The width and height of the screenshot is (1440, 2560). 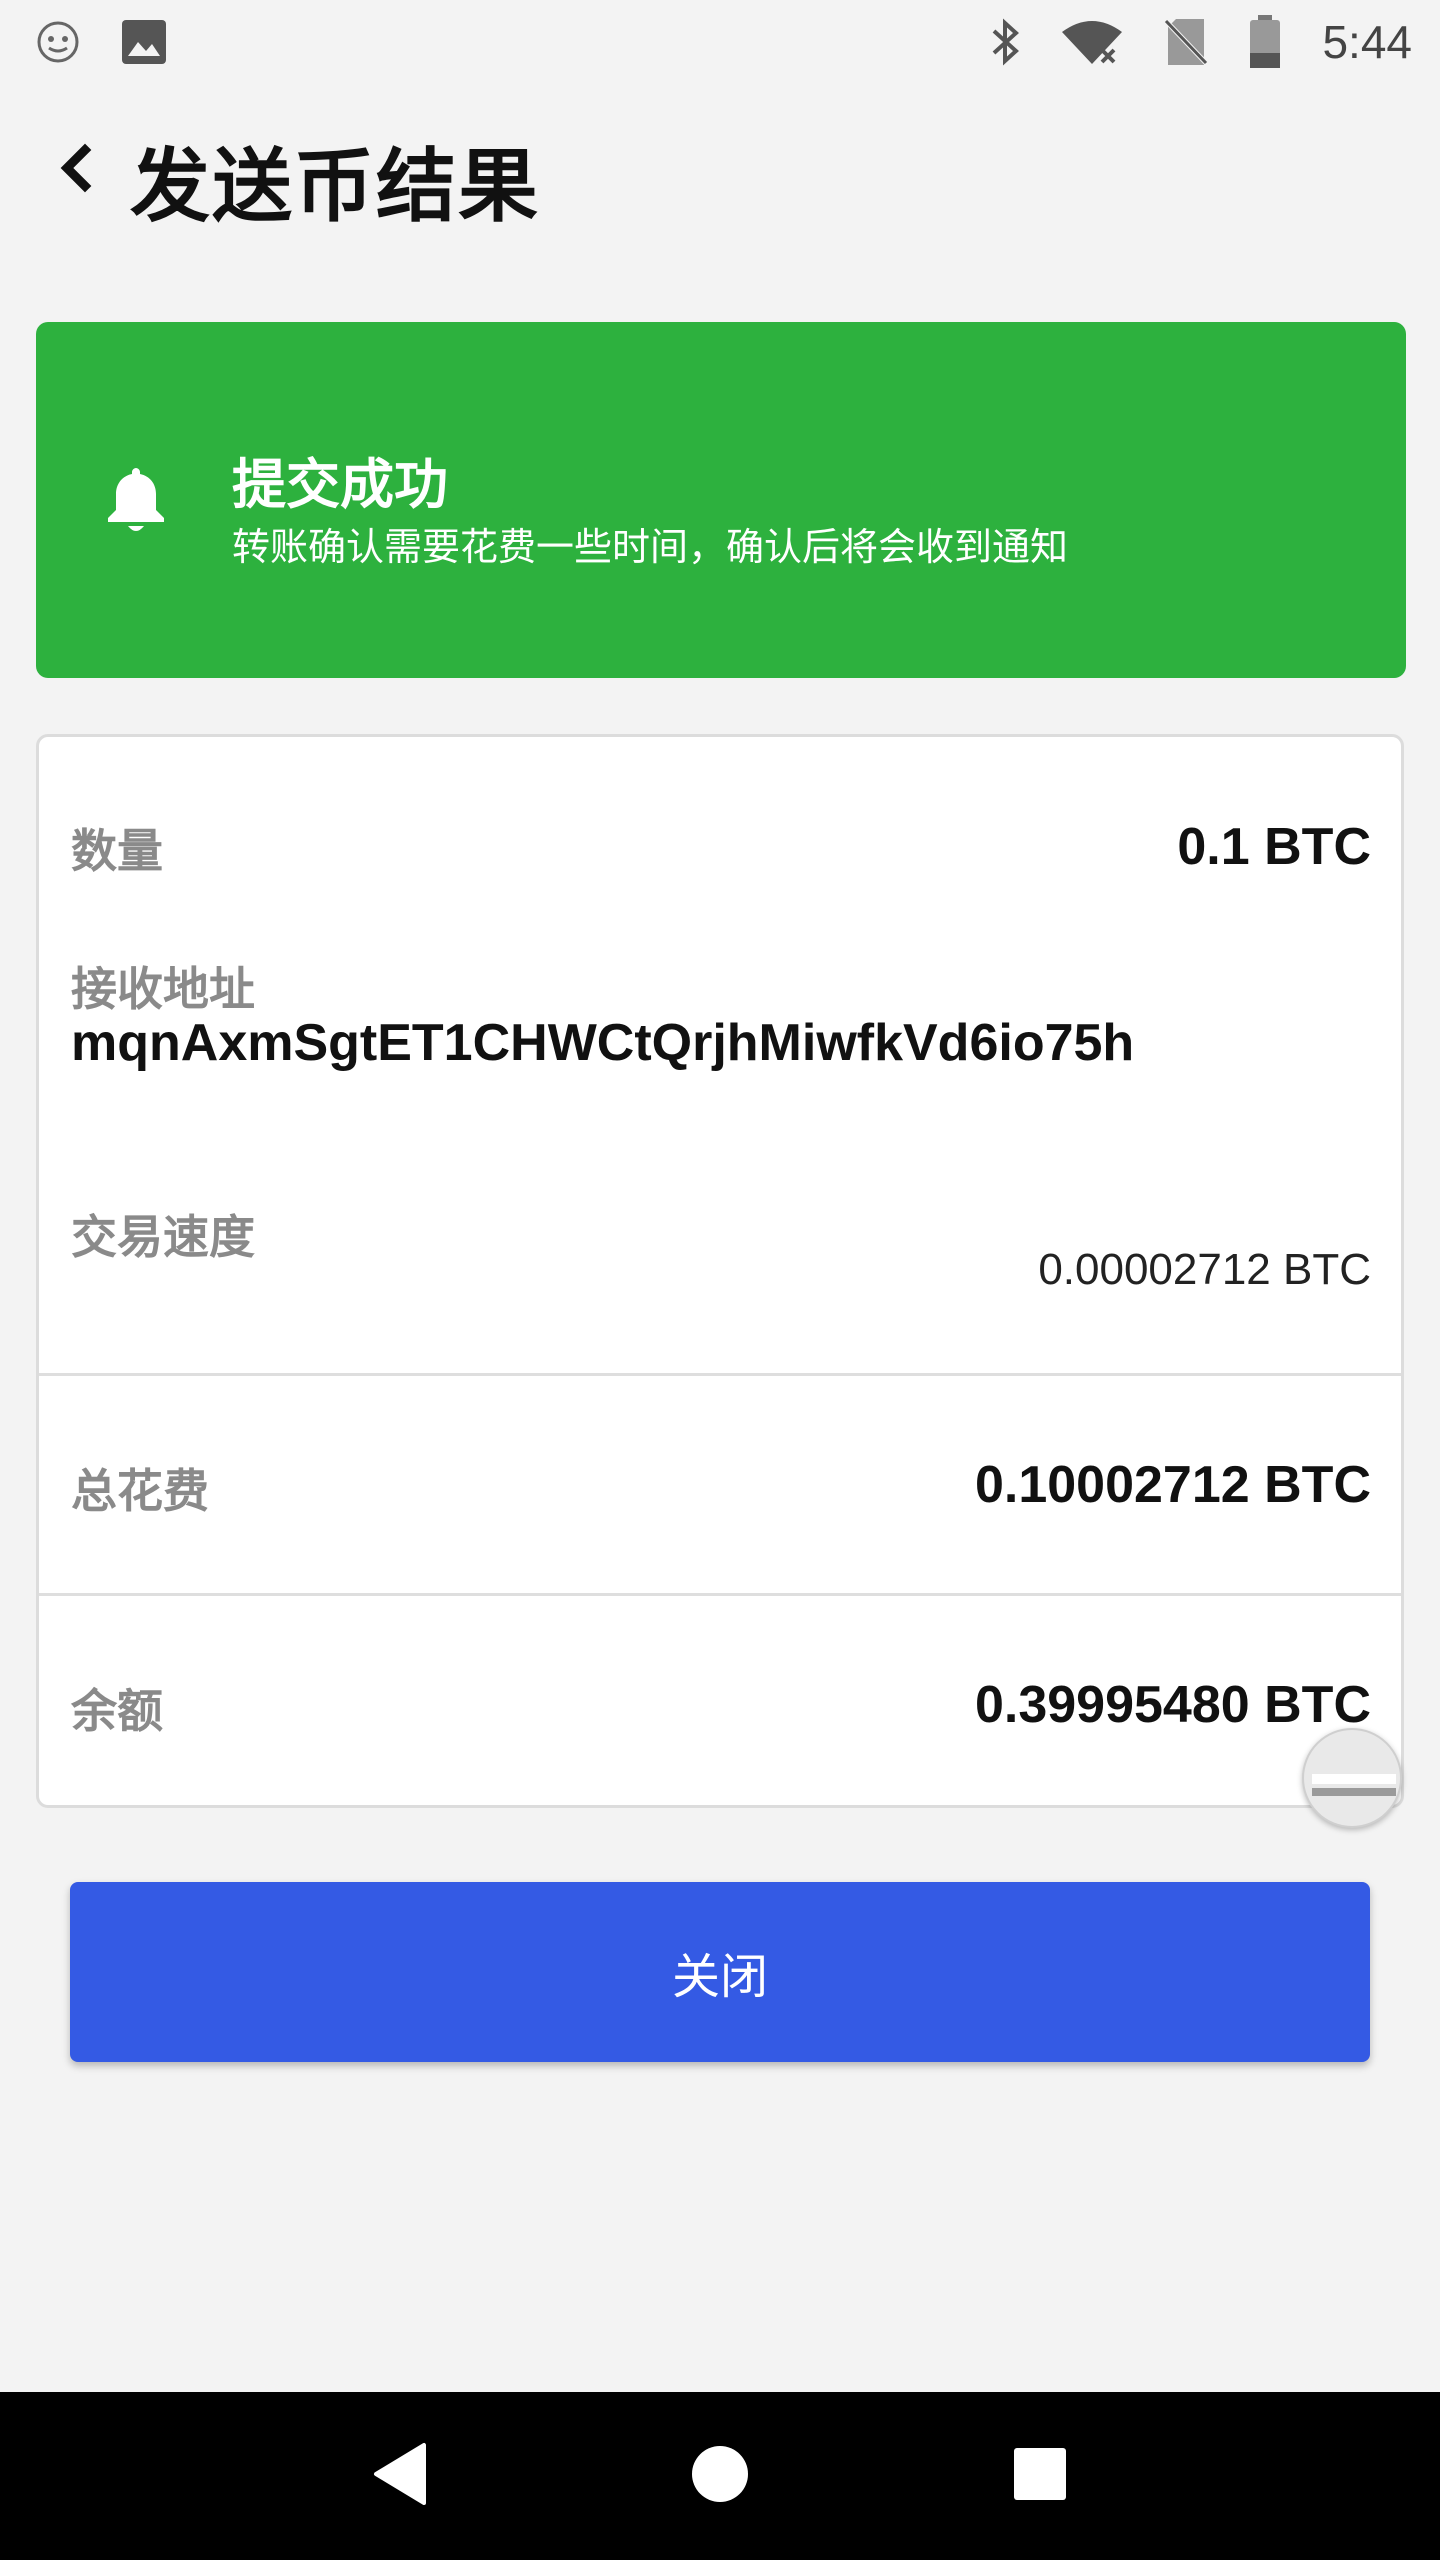 I want to click on back-button, so click(x=75, y=170).